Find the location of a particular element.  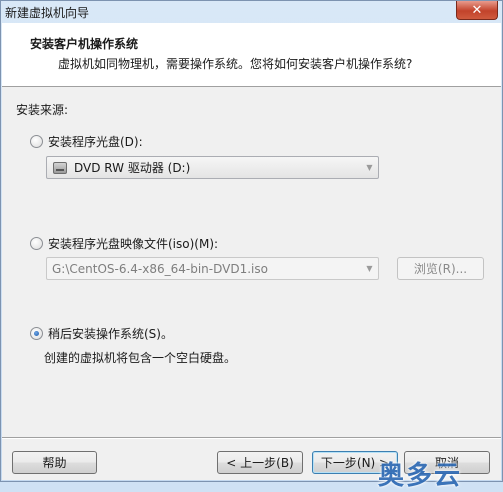

radio-iso-image: 安装程序光盘映像文件(iso)(M): is located at coordinates (124, 243).